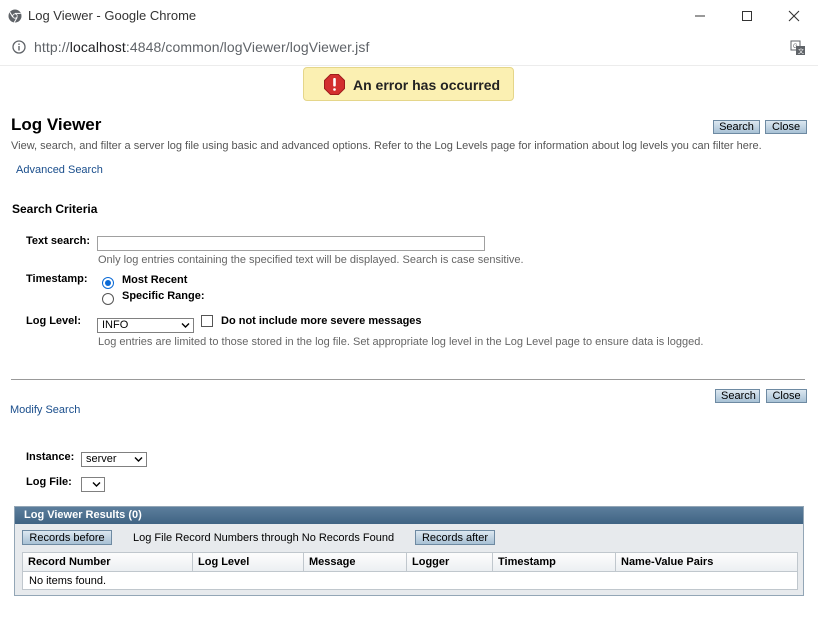 This screenshot has width=818, height=640. What do you see at coordinates (706, 562) in the screenshot?
I see `column-header-name-value-pairs: Name-Value Pairs` at bounding box center [706, 562].